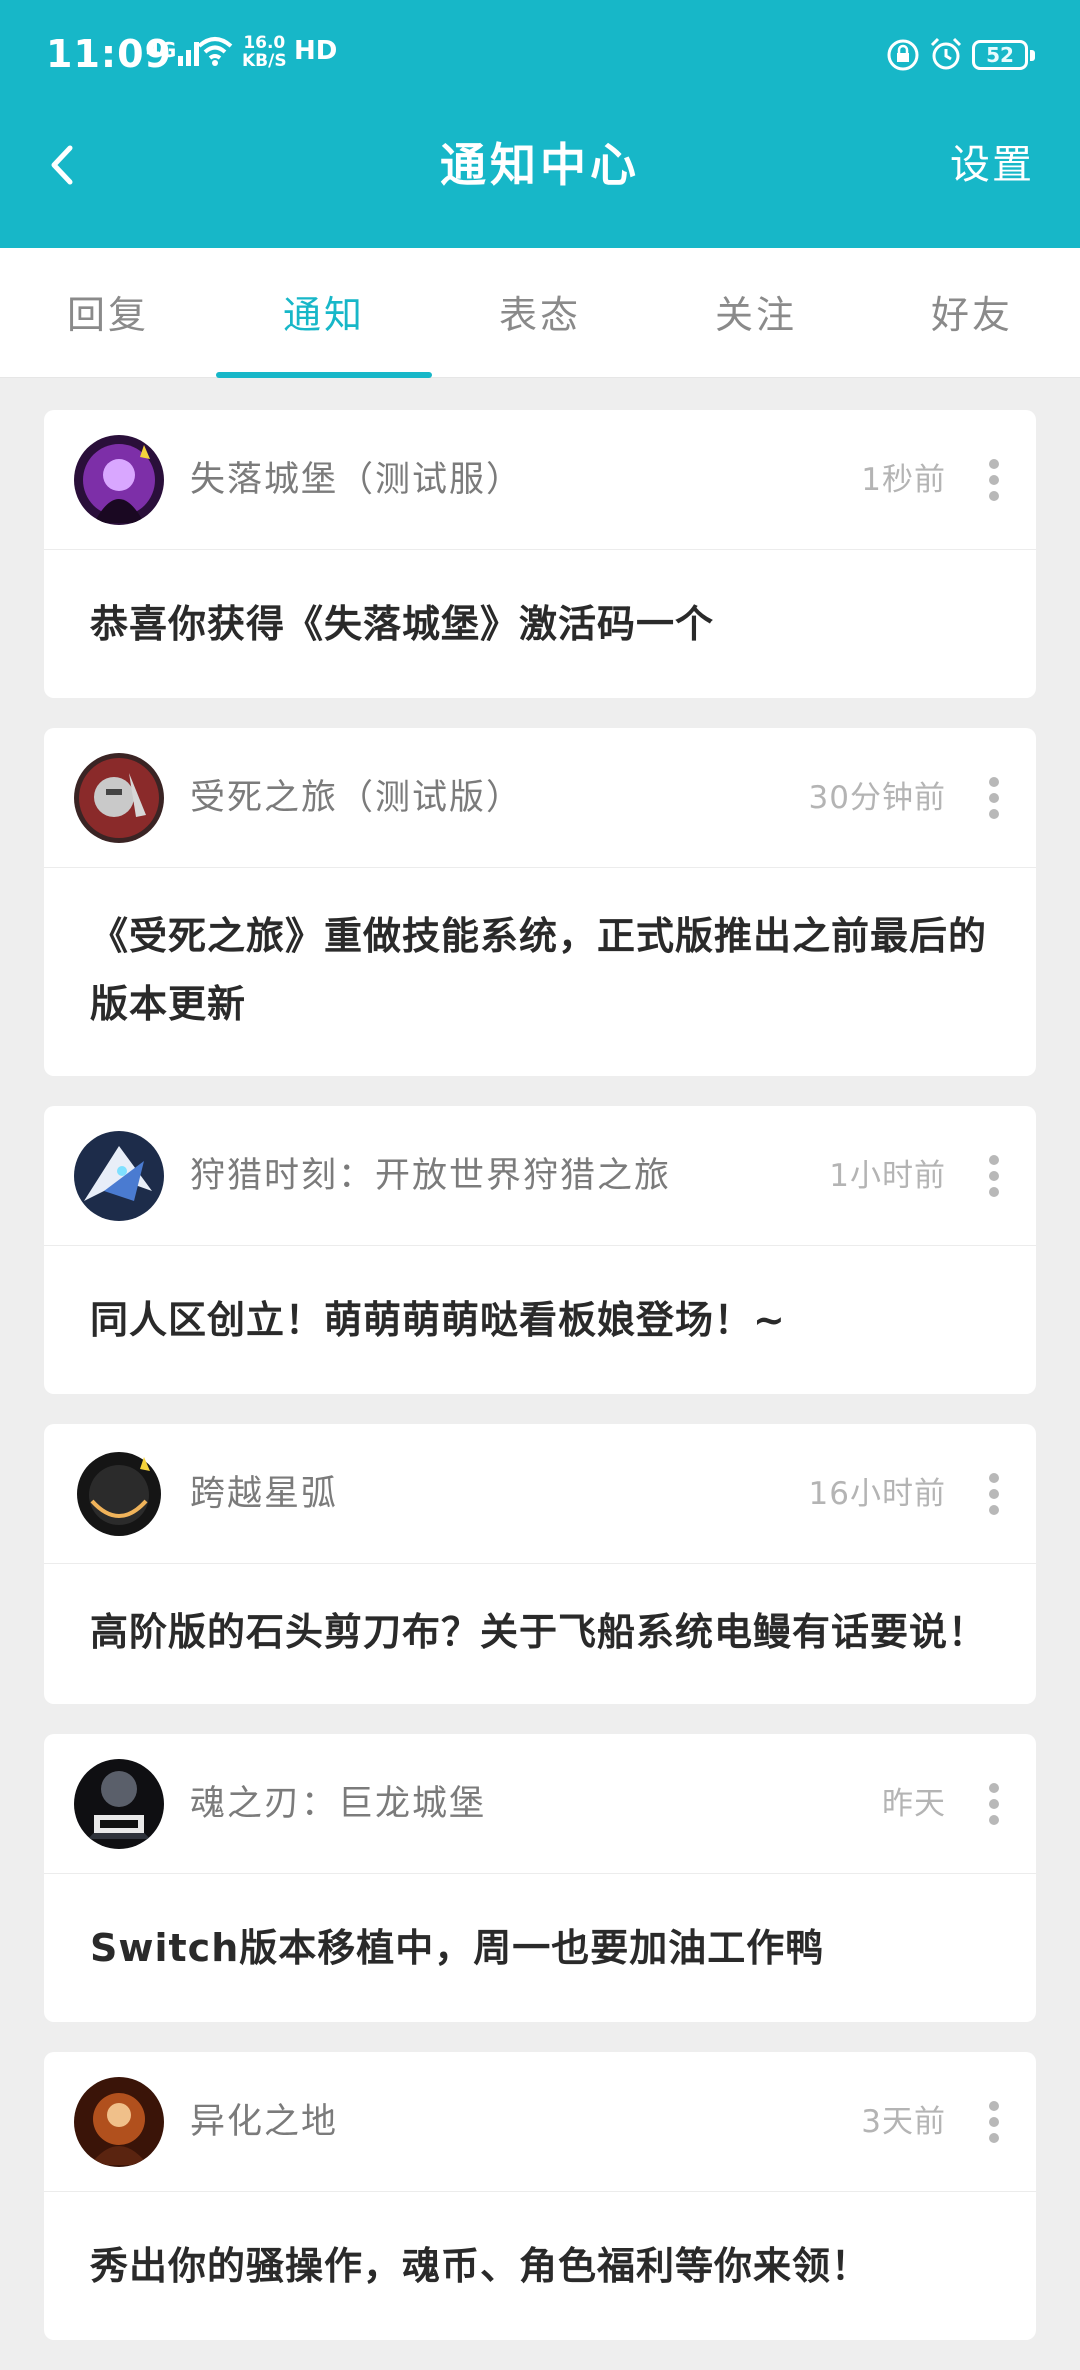 Image resolution: width=1080 pixels, height=2370 pixels. I want to click on notification-message: Switch版本移植中，周一也要加油工作鸭, so click(540, 1948).